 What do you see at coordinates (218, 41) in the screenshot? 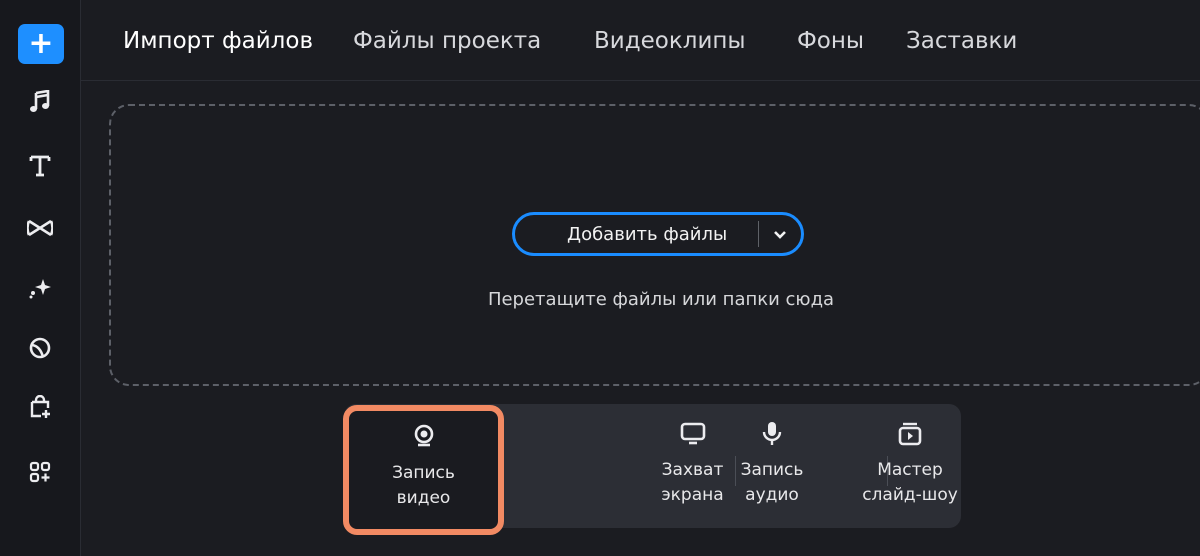
I see `tab-import-files: Импорт файлов` at bounding box center [218, 41].